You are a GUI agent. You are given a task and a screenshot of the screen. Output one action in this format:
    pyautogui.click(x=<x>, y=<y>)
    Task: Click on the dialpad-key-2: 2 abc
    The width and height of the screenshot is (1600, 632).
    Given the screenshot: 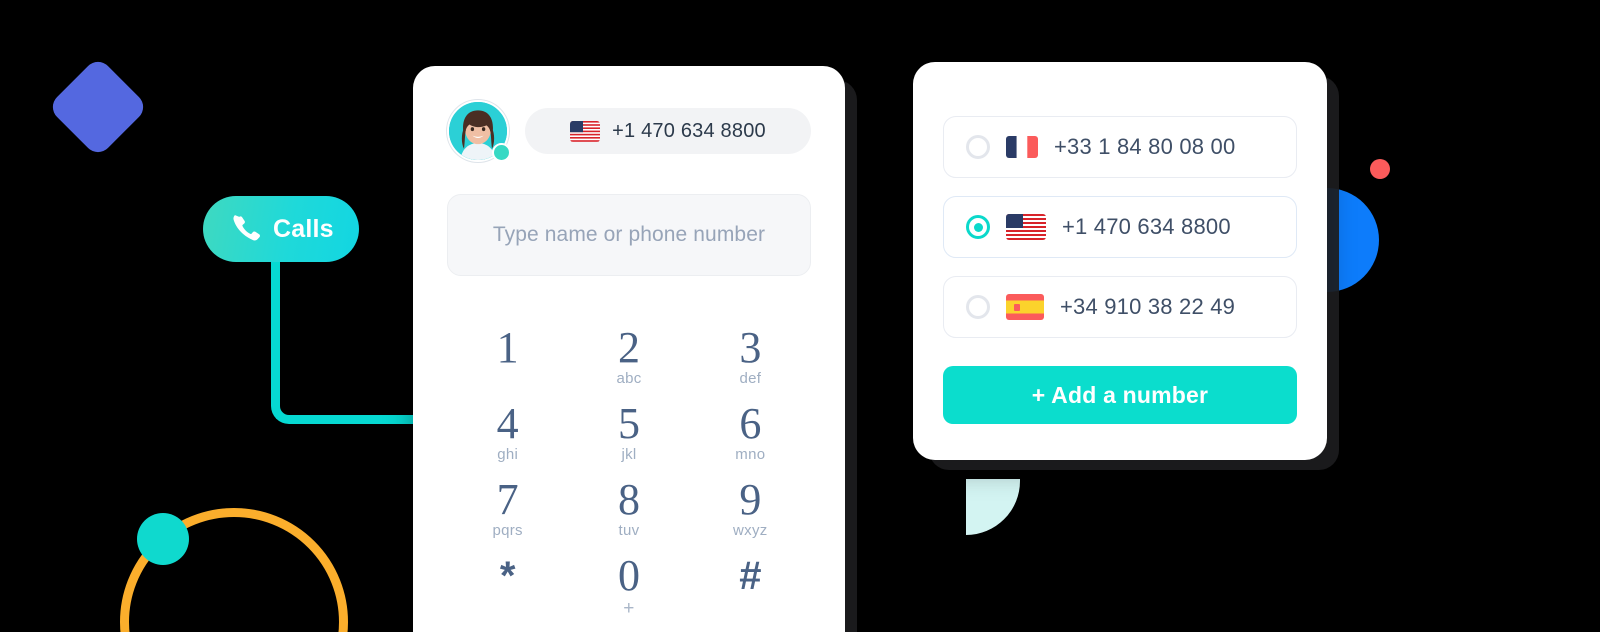 What is the action you would take?
    pyautogui.click(x=628, y=354)
    